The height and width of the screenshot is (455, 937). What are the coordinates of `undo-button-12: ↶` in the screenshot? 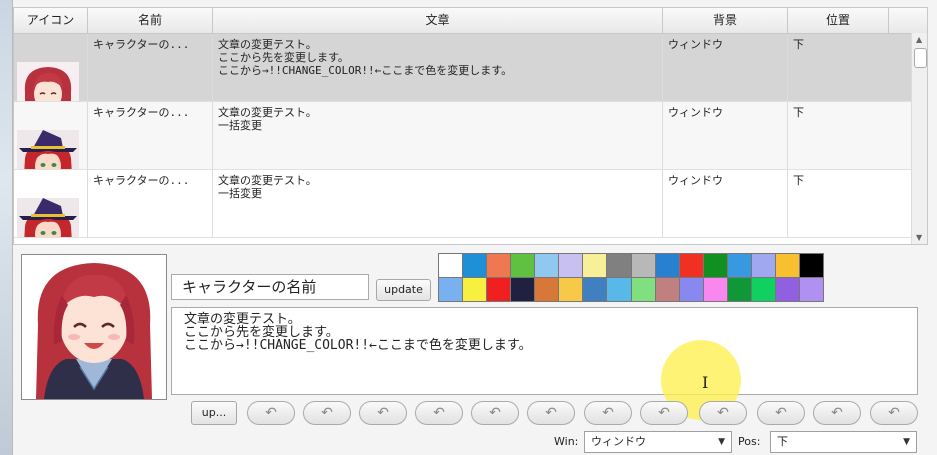 It's located at (894, 413).